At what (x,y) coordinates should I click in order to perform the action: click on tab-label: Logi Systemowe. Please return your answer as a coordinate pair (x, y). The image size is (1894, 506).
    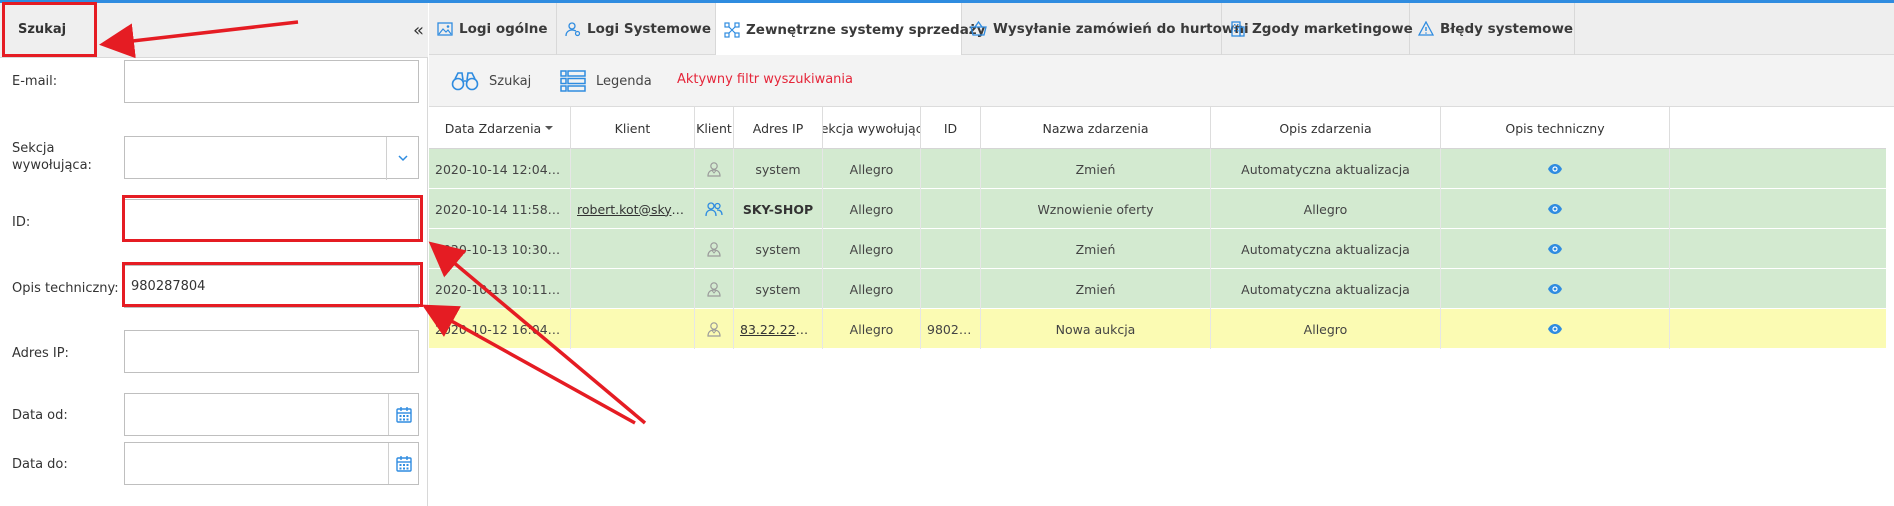
    Looking at the image, I should click on (649, 29).